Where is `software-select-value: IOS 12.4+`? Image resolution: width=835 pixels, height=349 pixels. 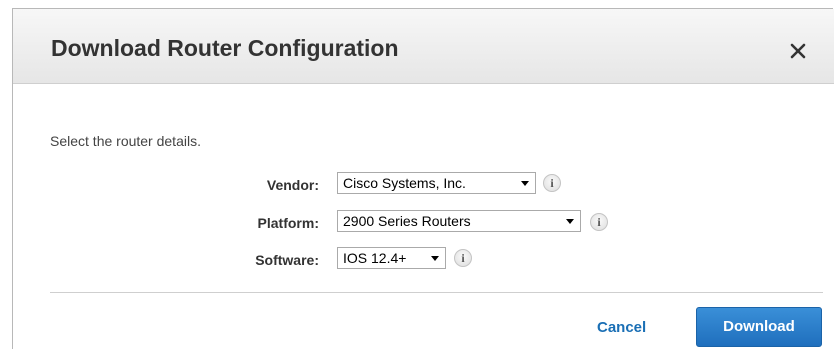 software-select-value: IOS 12.4+ is located at coordinates (375, 258).